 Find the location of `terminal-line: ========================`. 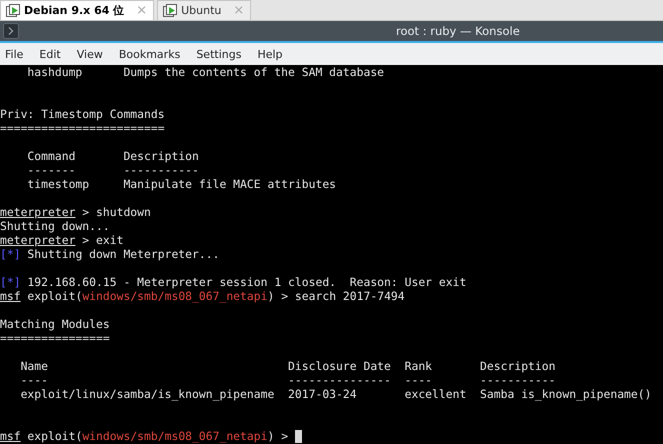

terminal-line: ======================== is located at coordinates (82, 128).